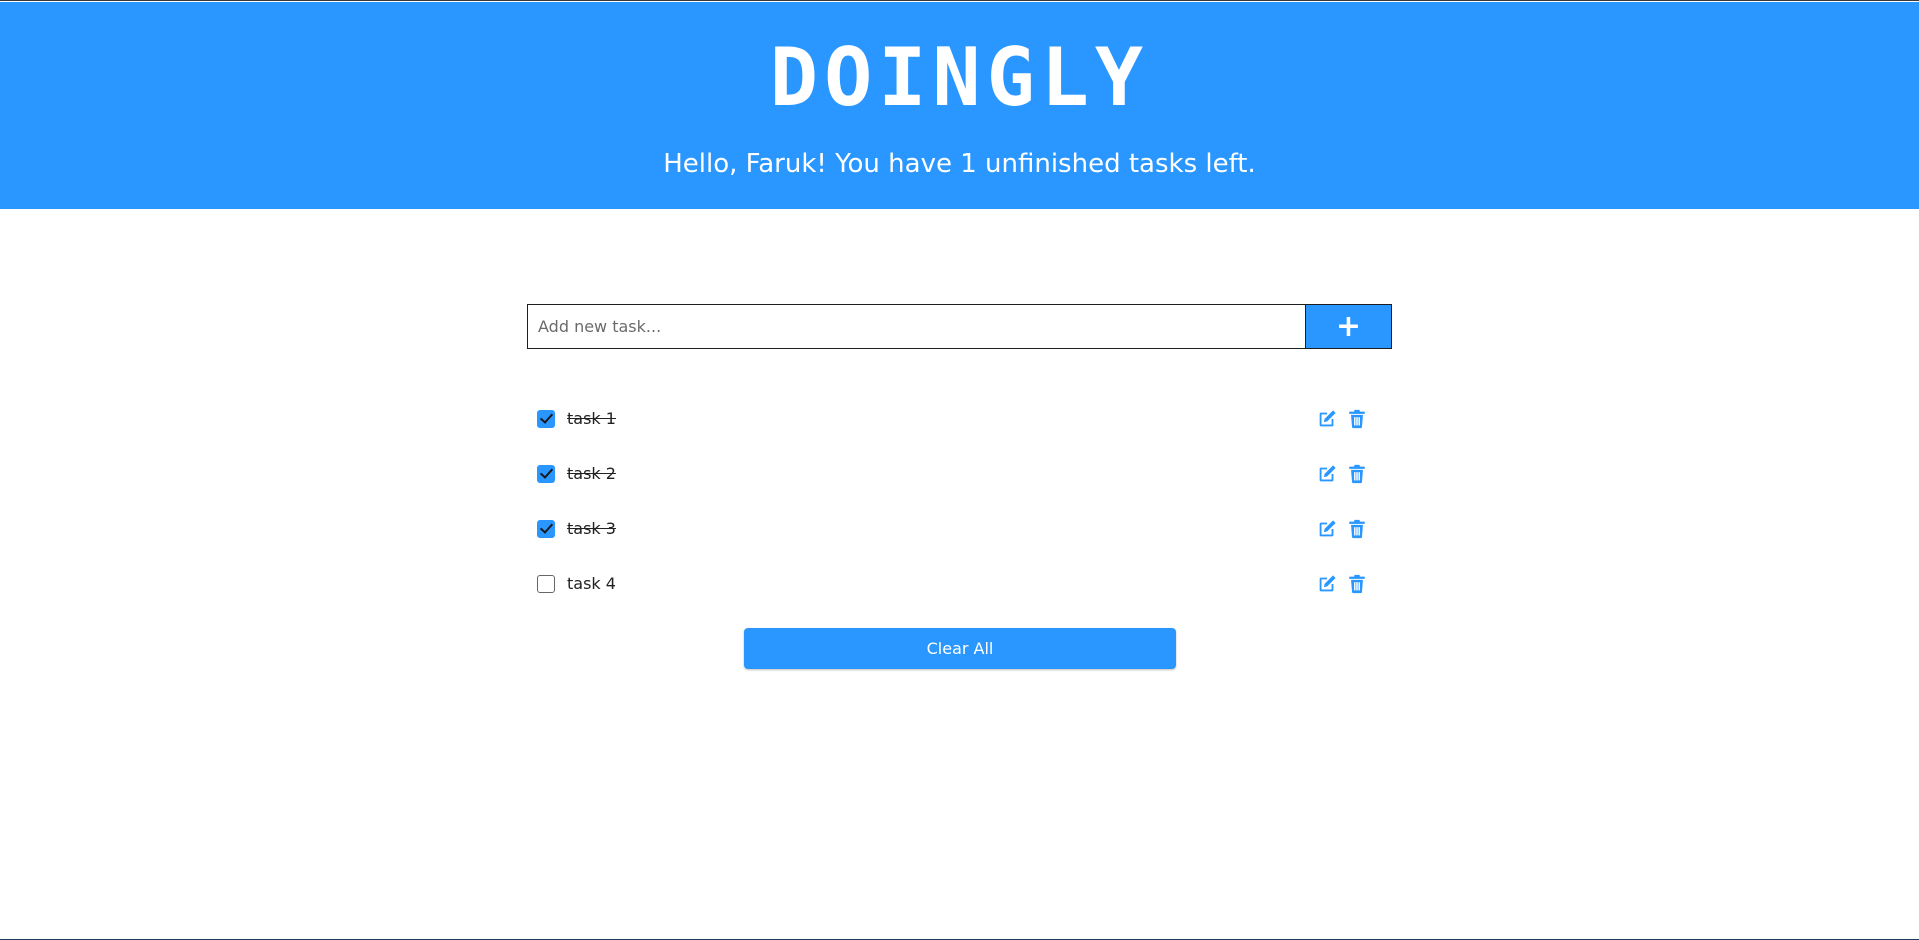 The height and width of the screenshot is (940, 1919). I want to click on task-list: task 1 task 2 task 3 task 4, so click(959, 501).